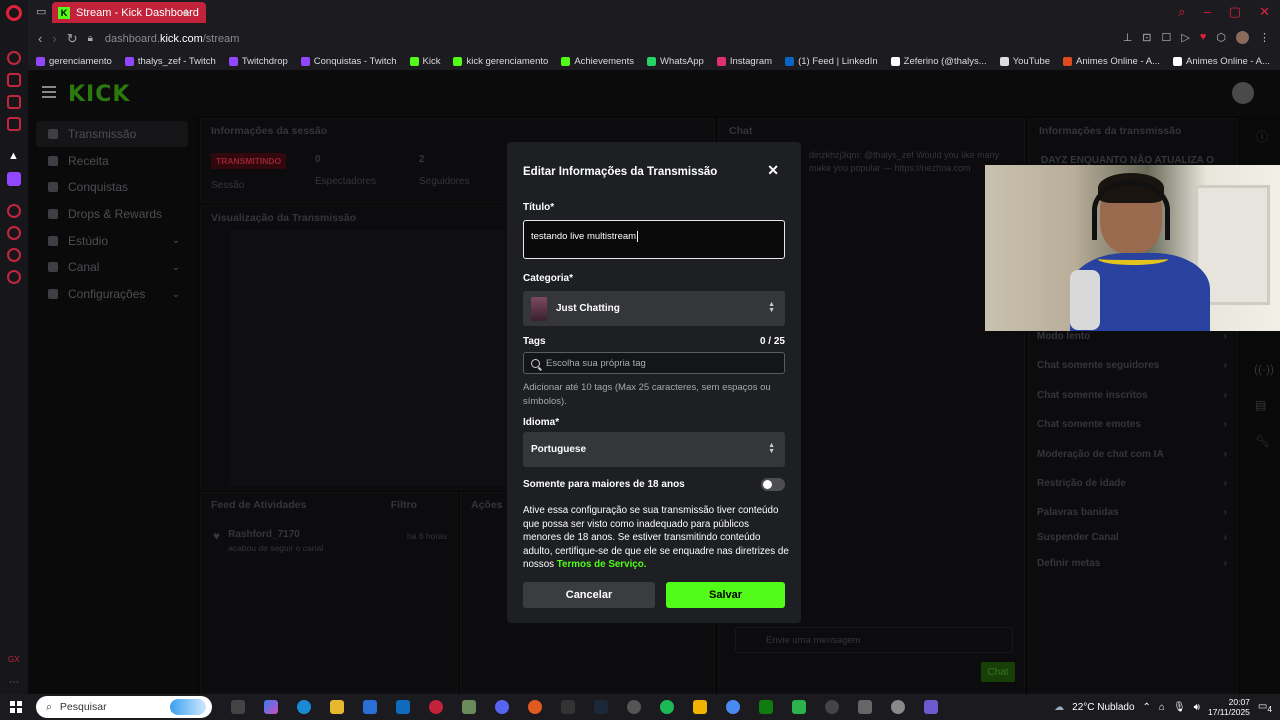  Describe the element at coordinates (831, 61) in the screenshot. I see `bookmark-item: (1) Feed | LinkedIn` at that location.